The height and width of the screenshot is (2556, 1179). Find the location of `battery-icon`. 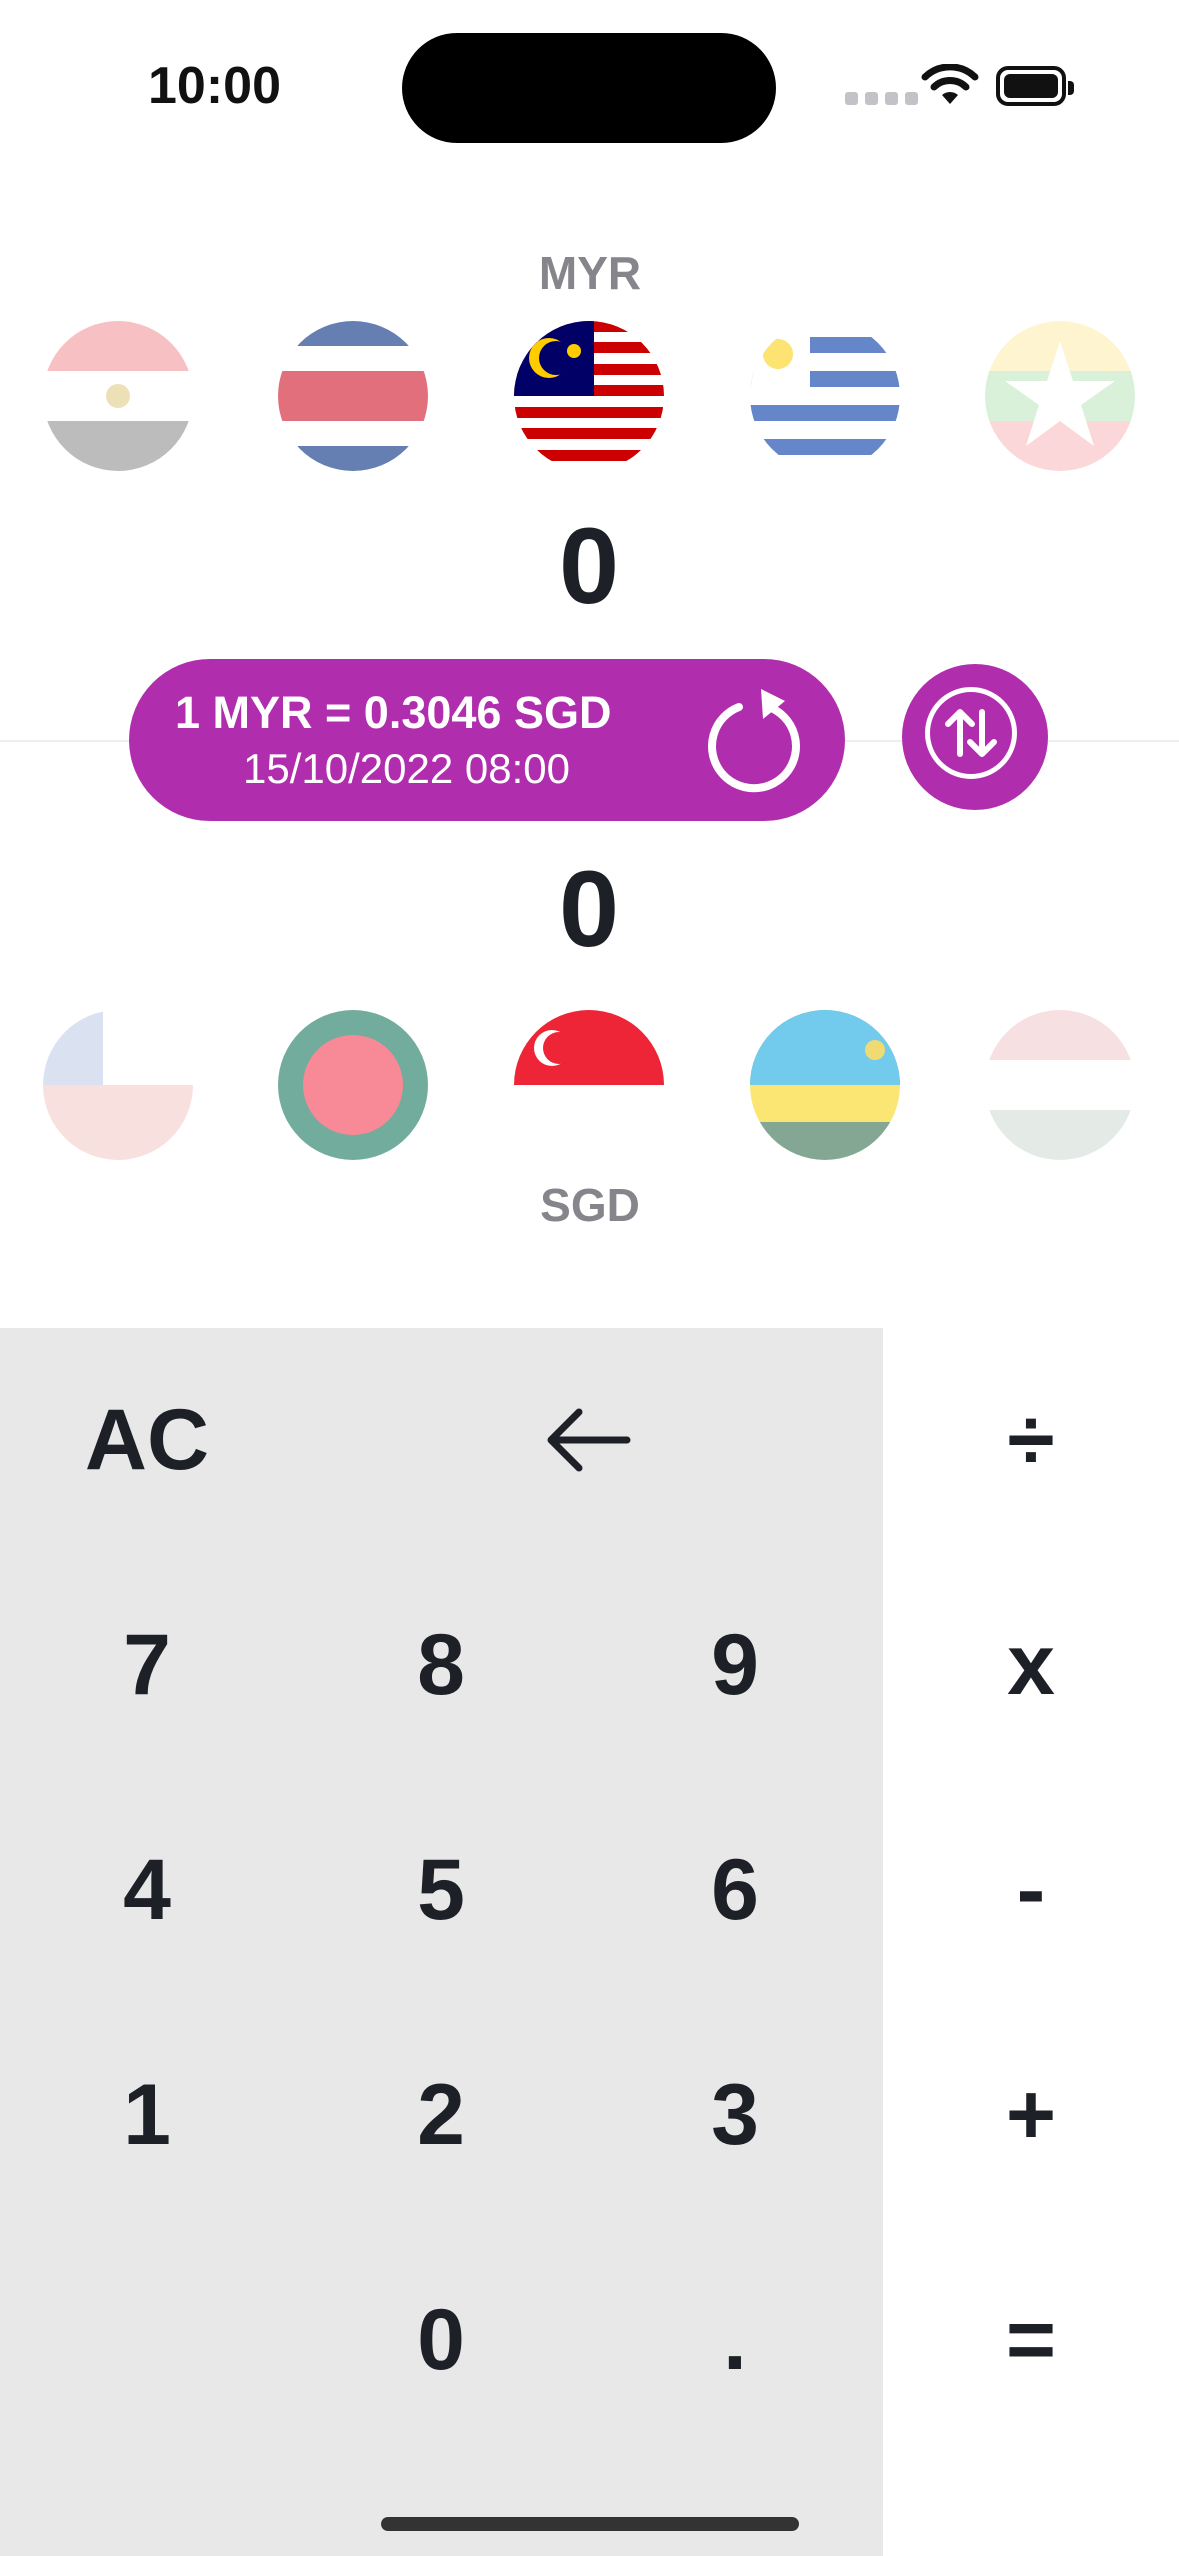

battery-icon is located at coordinates (1035, 86).